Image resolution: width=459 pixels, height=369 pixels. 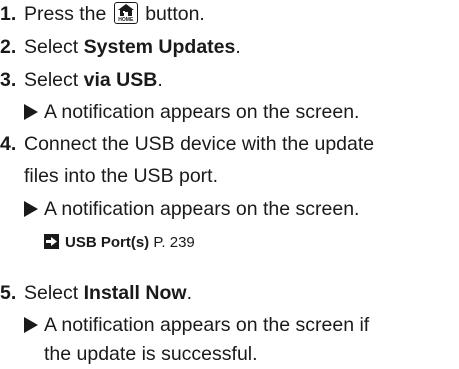 I want to click on step-number: 3., so click(x=8, y=80).